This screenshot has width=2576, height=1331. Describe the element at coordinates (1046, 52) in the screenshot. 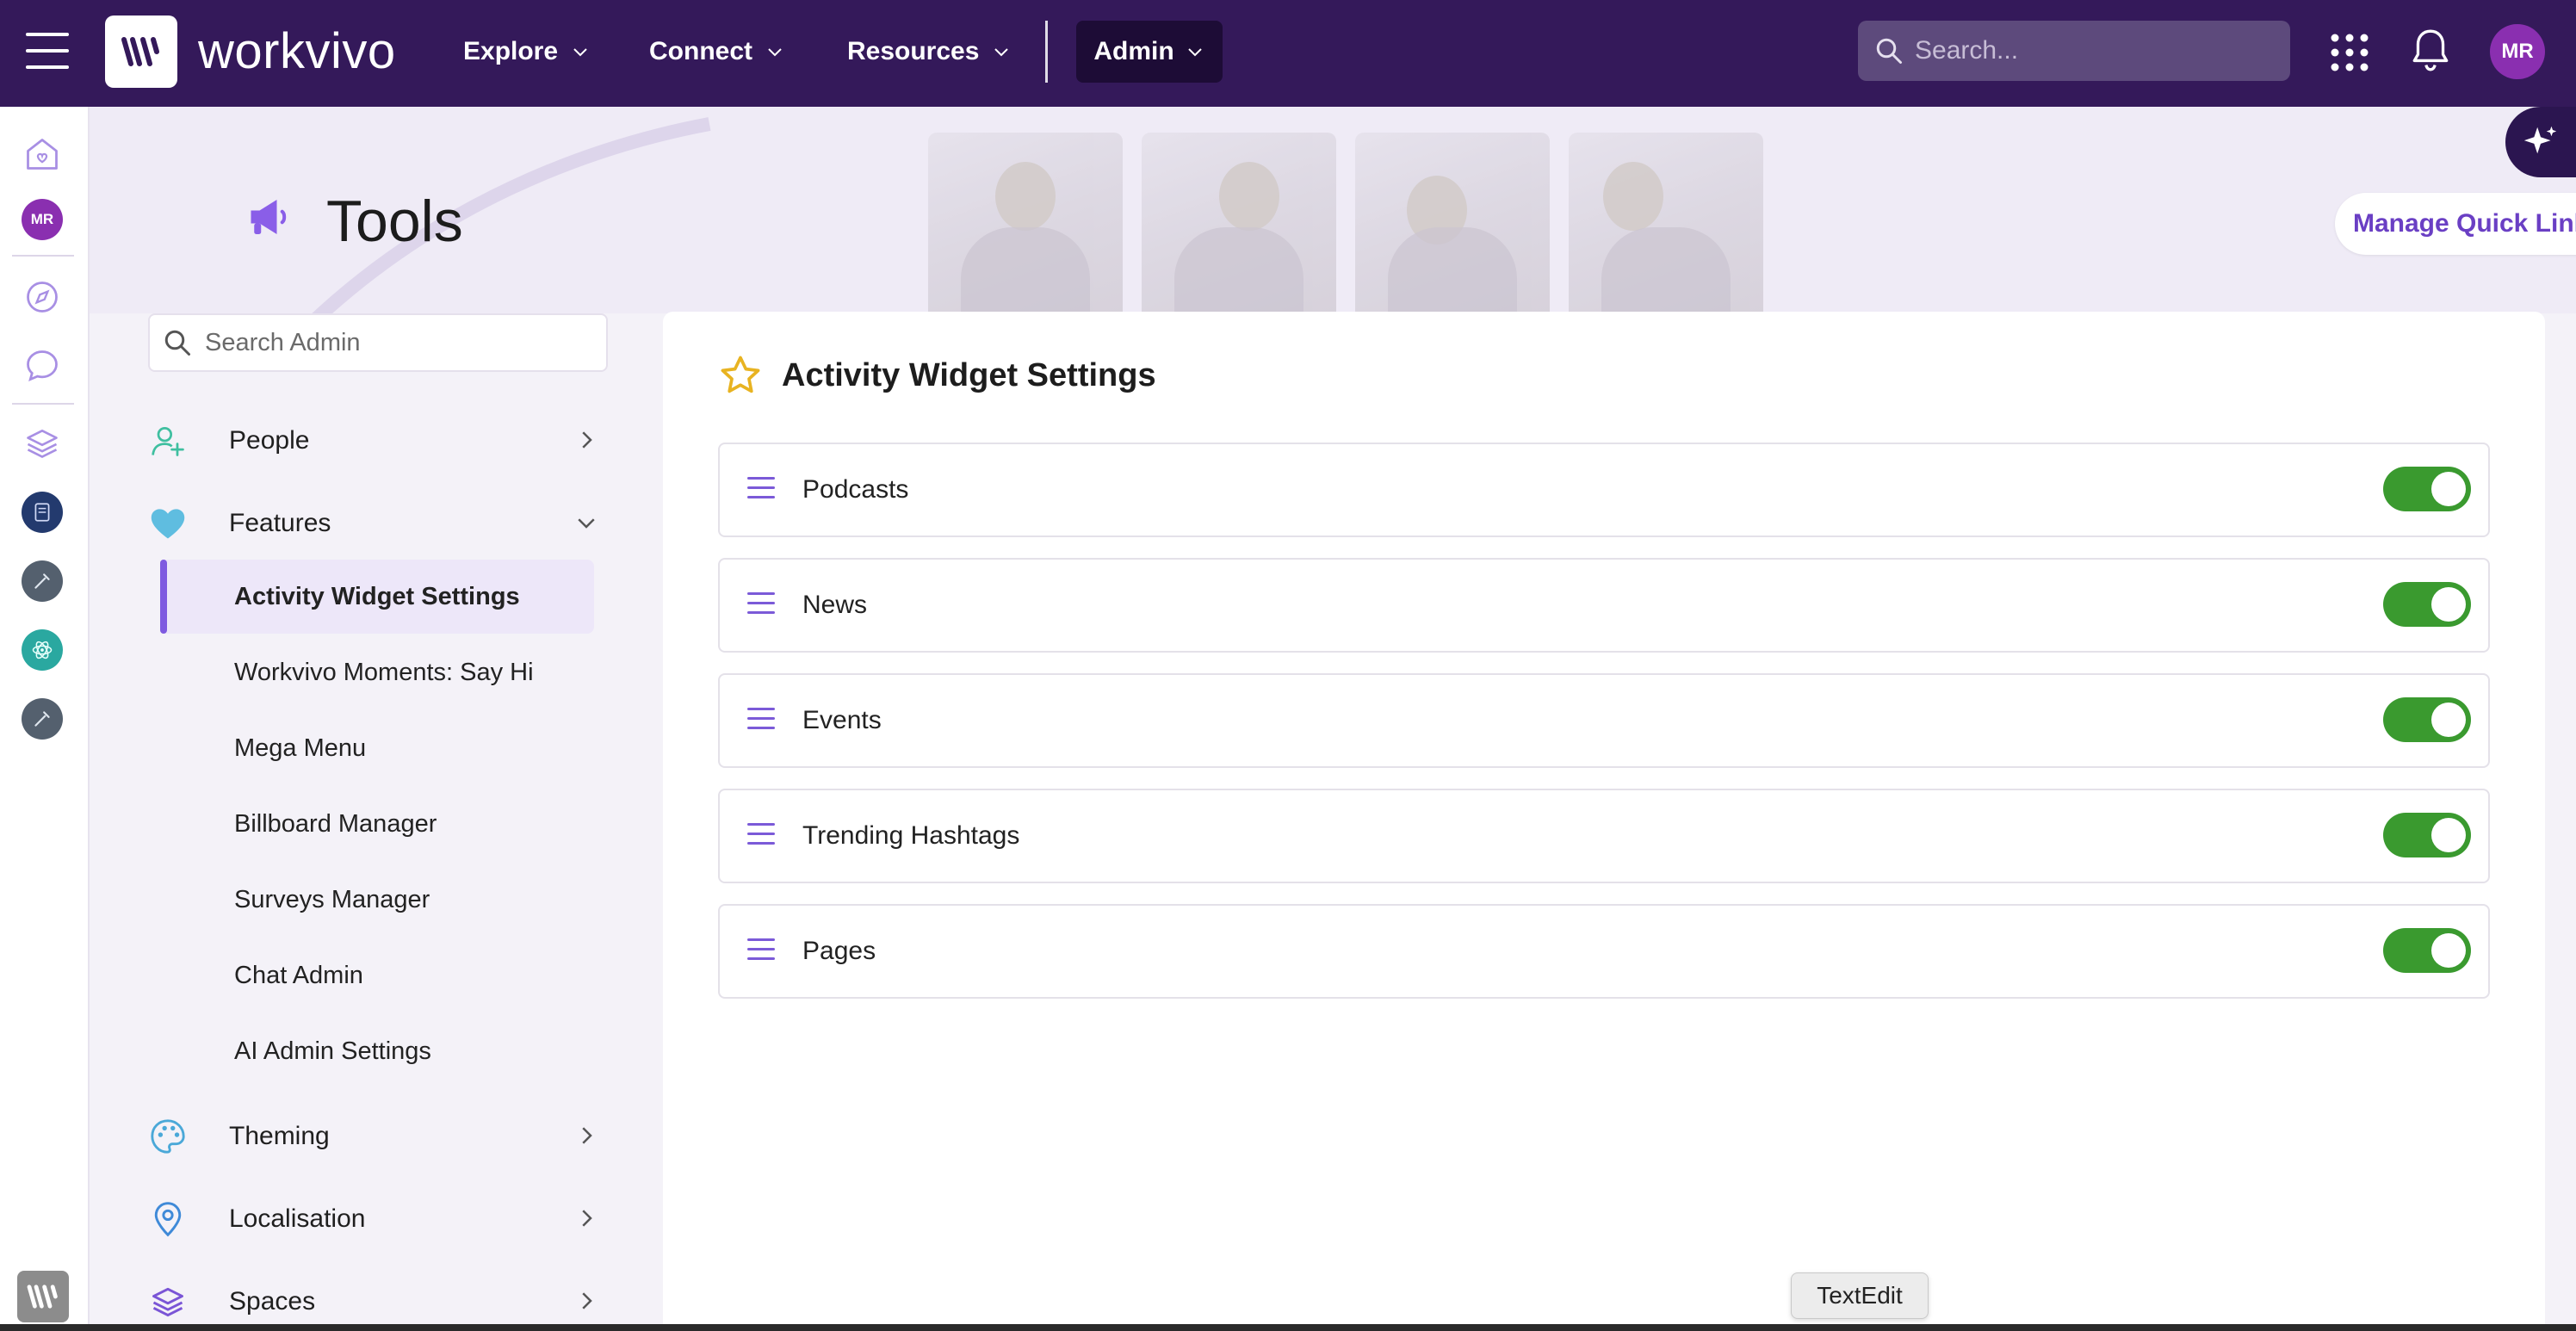

I see `nav-divider` at that location.